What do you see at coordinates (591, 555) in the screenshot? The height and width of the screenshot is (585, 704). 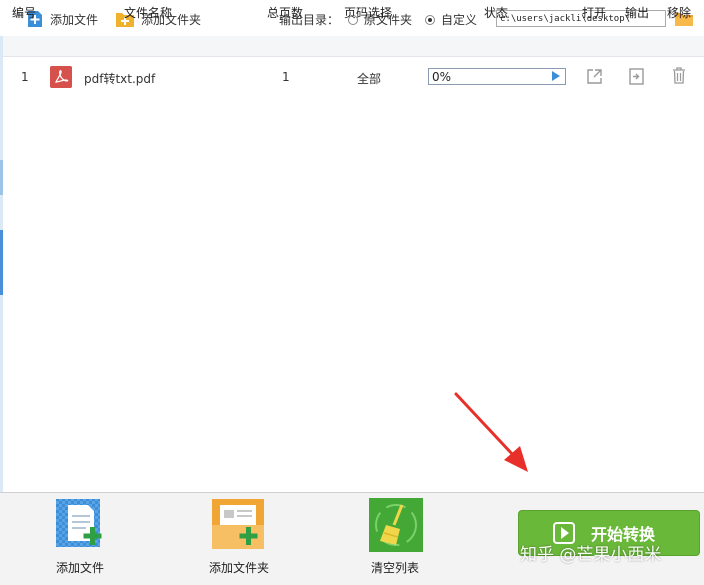 I see `watermark-text: 知乎 @芒果小西米` at bounding box center [591, 555].